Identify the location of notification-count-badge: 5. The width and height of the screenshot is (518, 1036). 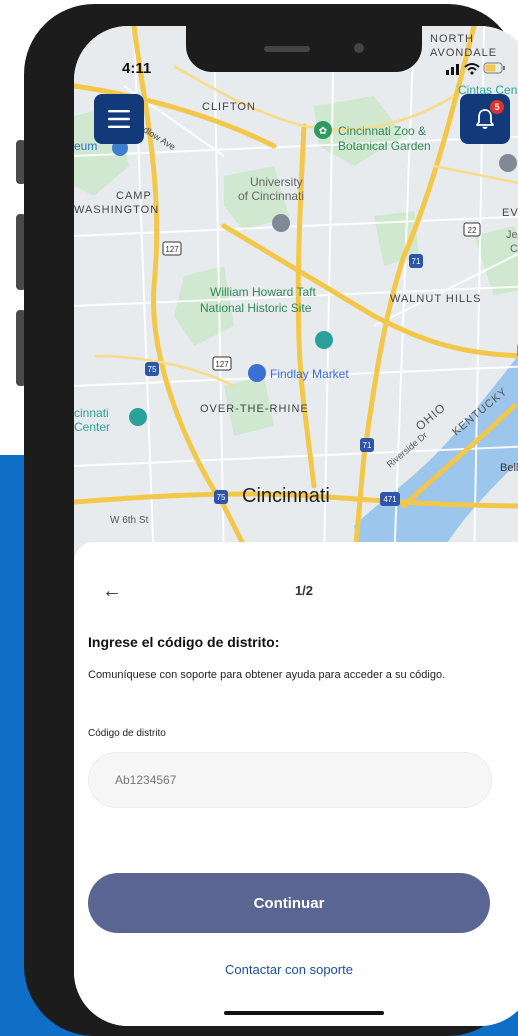
(497, 107).